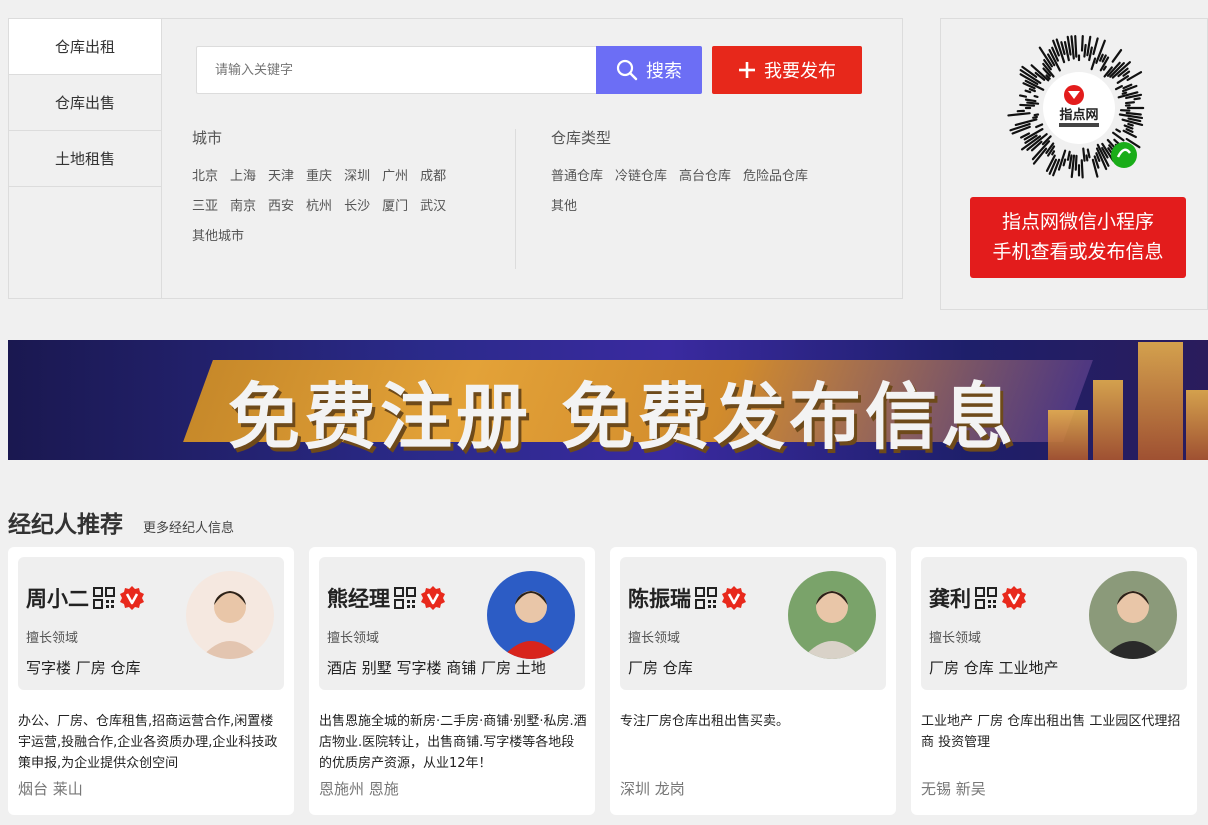 This screenshot has height=825, width=1208. Describe the element at coordinates (205, 177) in the screenshot. I see `city-filter-item: 北京` at that location.